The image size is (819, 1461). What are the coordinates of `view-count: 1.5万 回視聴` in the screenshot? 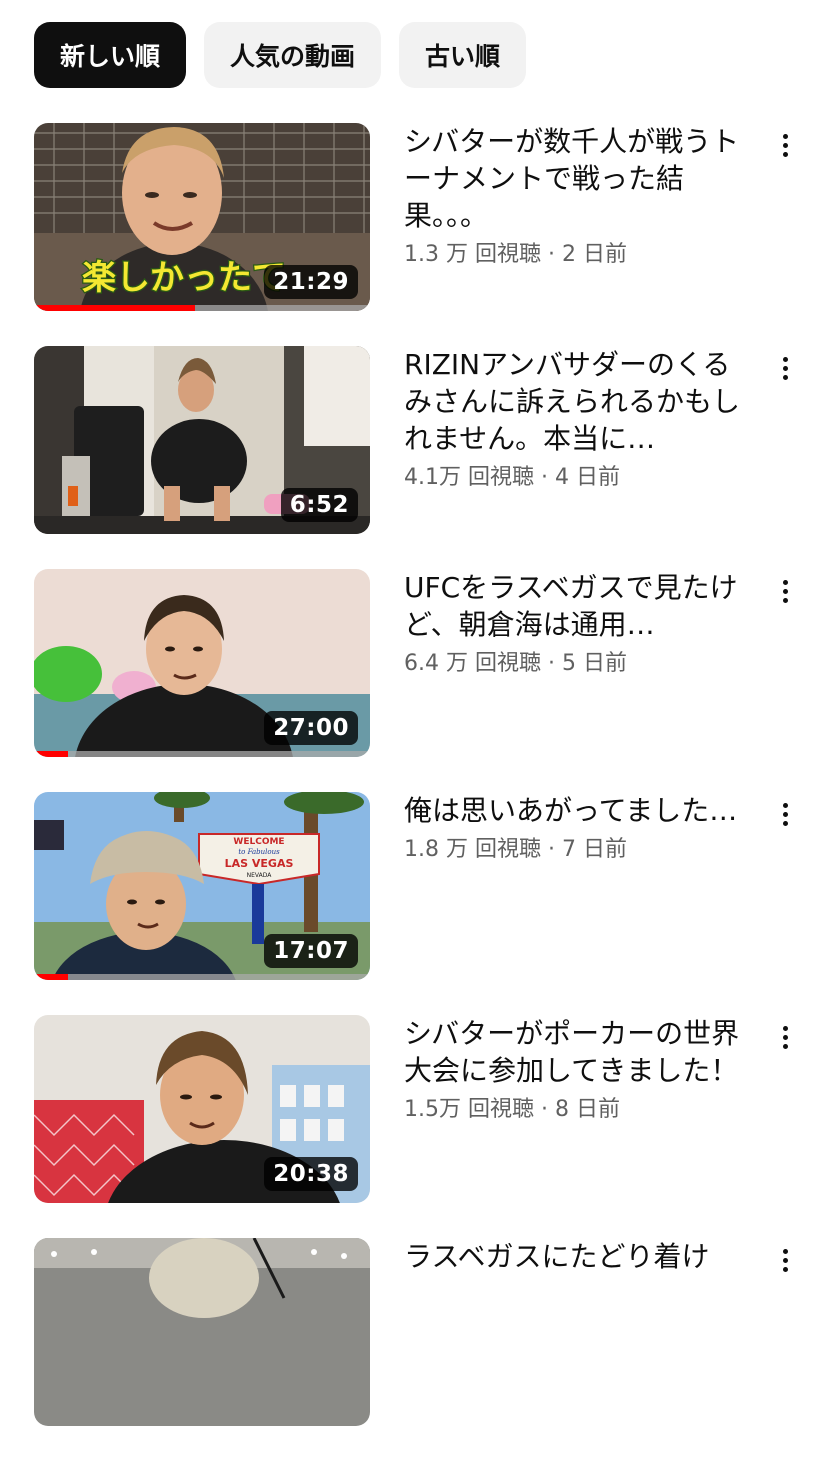 It's located at (469, 1109).